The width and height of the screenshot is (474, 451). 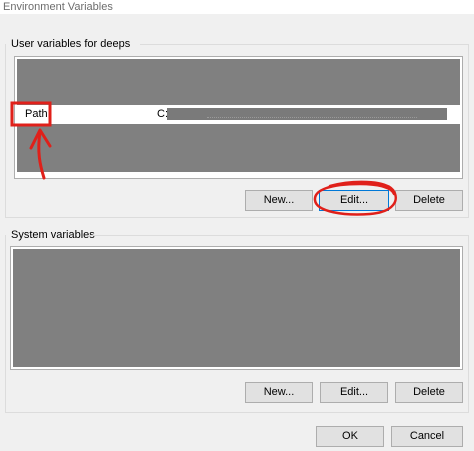 I want to click on window-title: Environment Variables, so click(x=58, y=7).